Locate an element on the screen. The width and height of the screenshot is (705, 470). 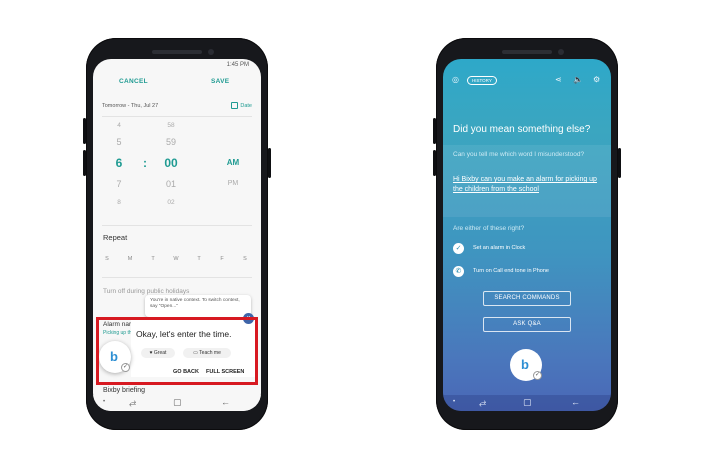
page-title: Did you mean something else? is located at coordinates (522, 129).